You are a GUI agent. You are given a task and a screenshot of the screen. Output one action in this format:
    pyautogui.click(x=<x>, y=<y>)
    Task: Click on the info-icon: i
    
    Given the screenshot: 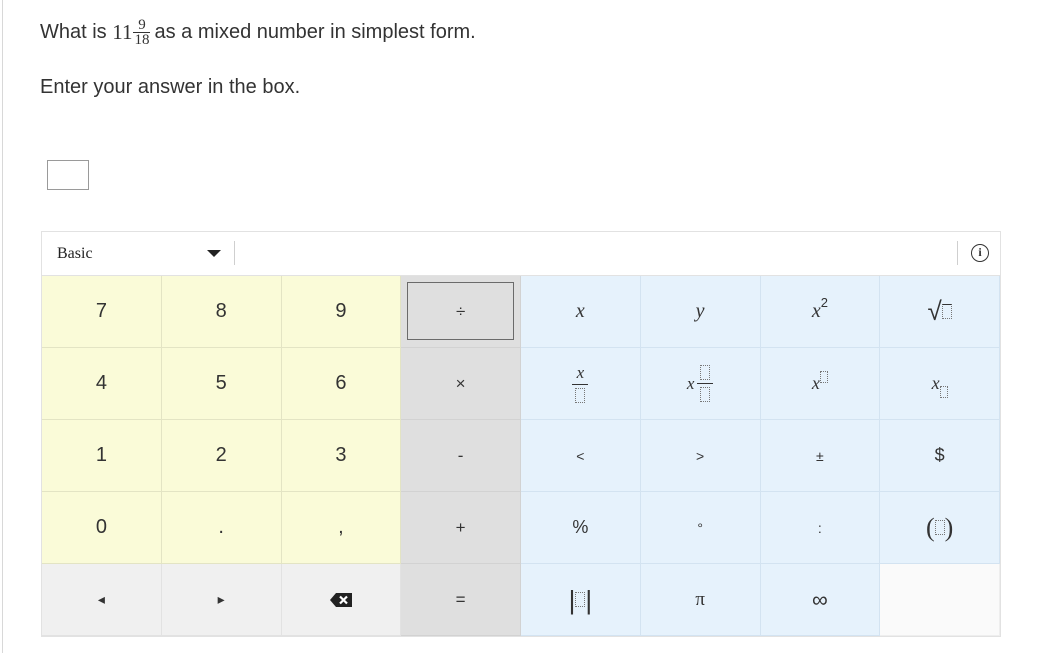 What is the action you would take?
    pyautogui.click(x=980, y=253)
    